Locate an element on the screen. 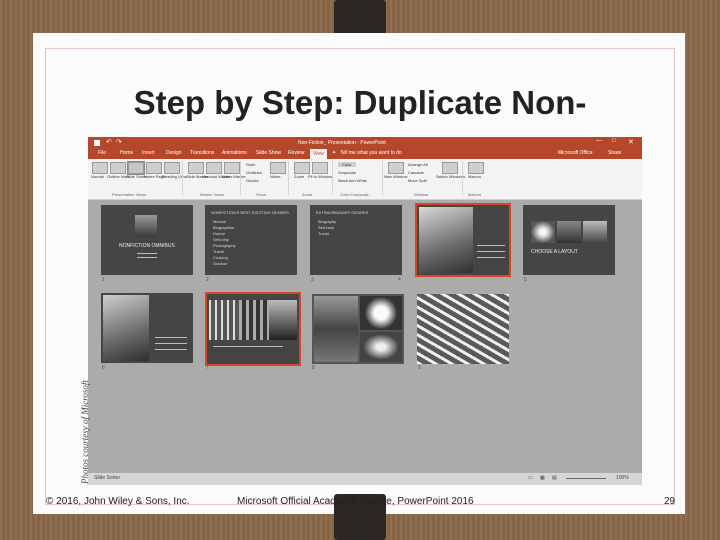 Image resolution: width=720 pixels, height=540 pixels. notes-master-button is located at coordinates (232, 168).